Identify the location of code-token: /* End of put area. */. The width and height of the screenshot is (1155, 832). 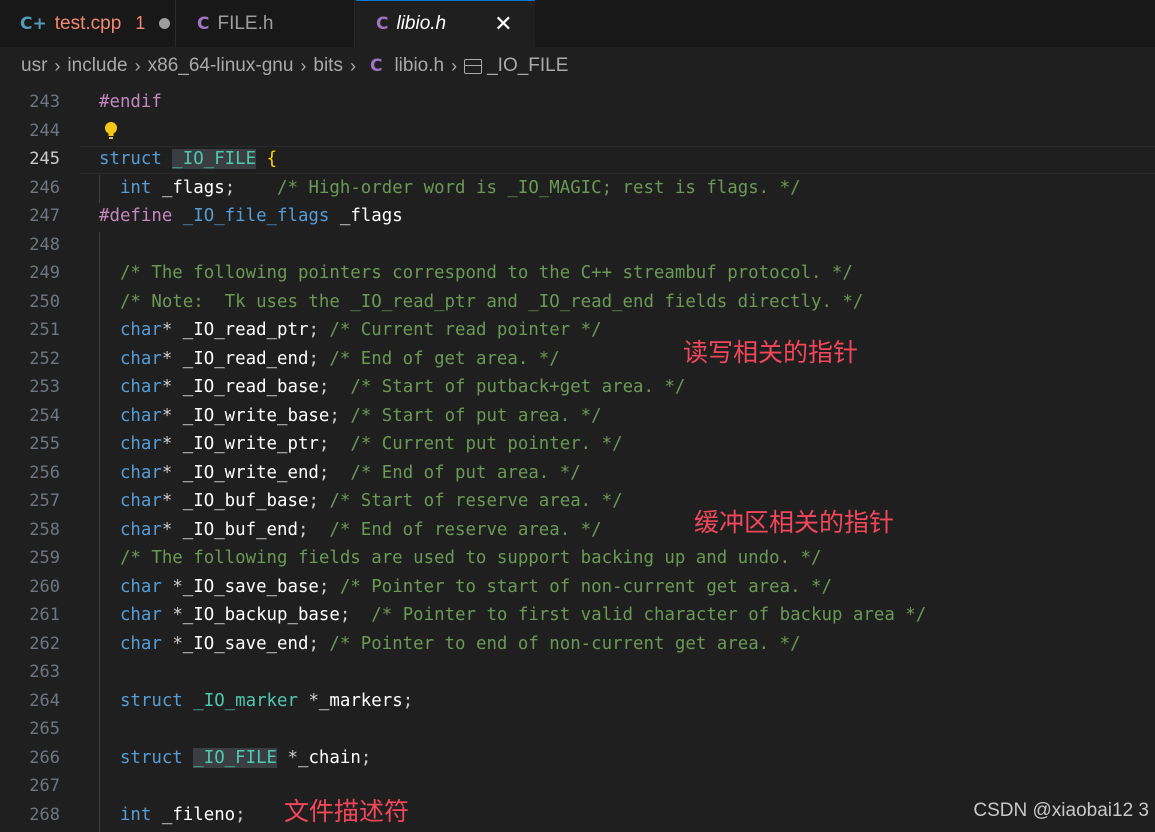
(465, 472).